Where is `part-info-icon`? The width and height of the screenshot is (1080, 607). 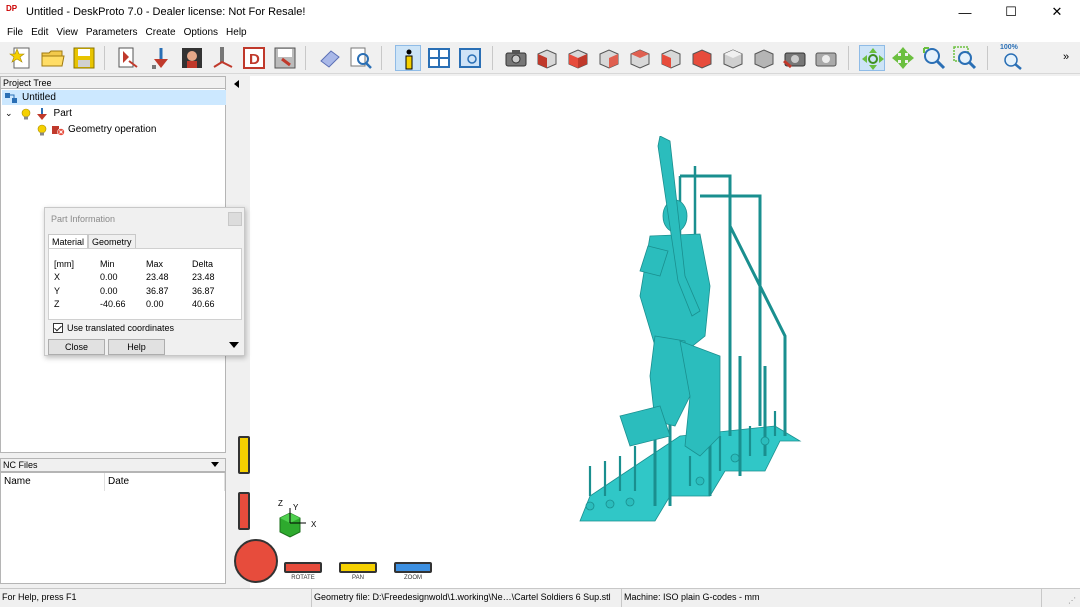
part-info-icon is located at coordinates (408, 58).